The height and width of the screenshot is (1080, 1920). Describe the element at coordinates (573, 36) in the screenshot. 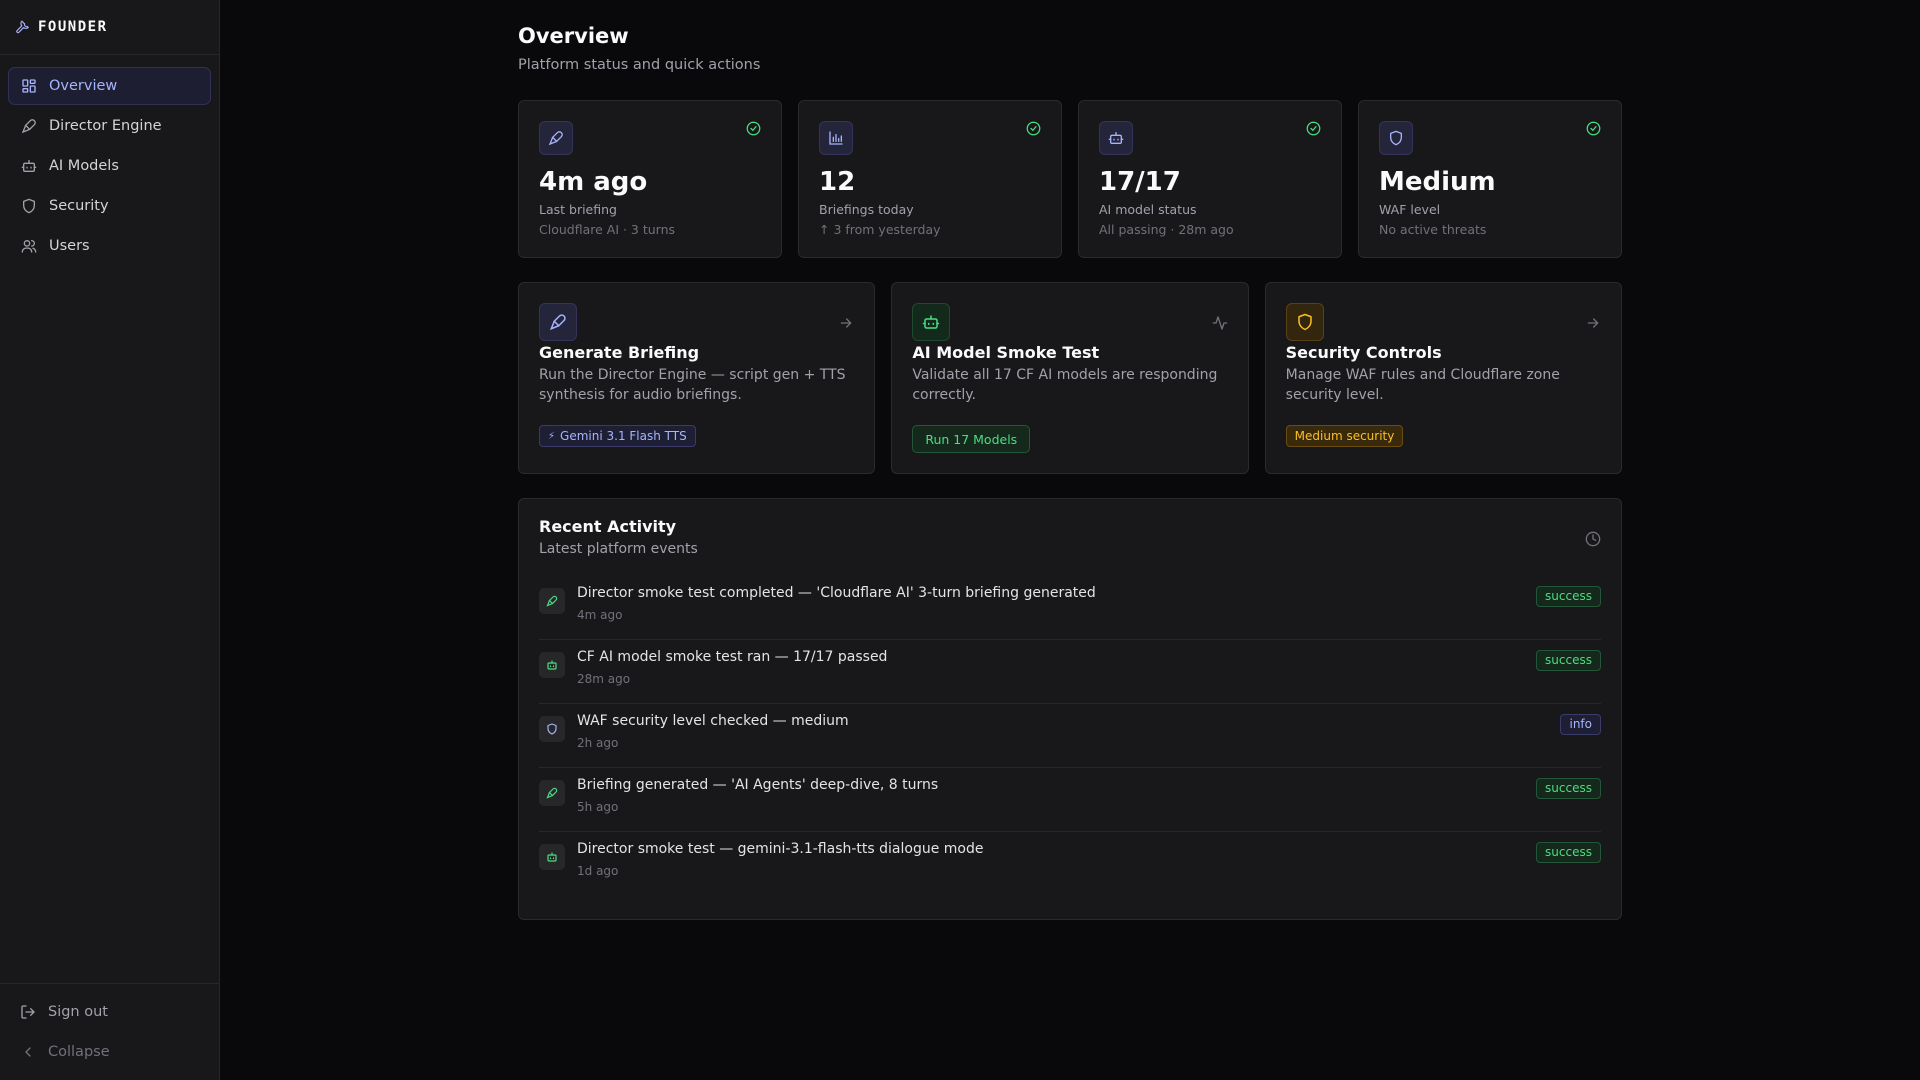

I see `page-title: Overview` at that location.